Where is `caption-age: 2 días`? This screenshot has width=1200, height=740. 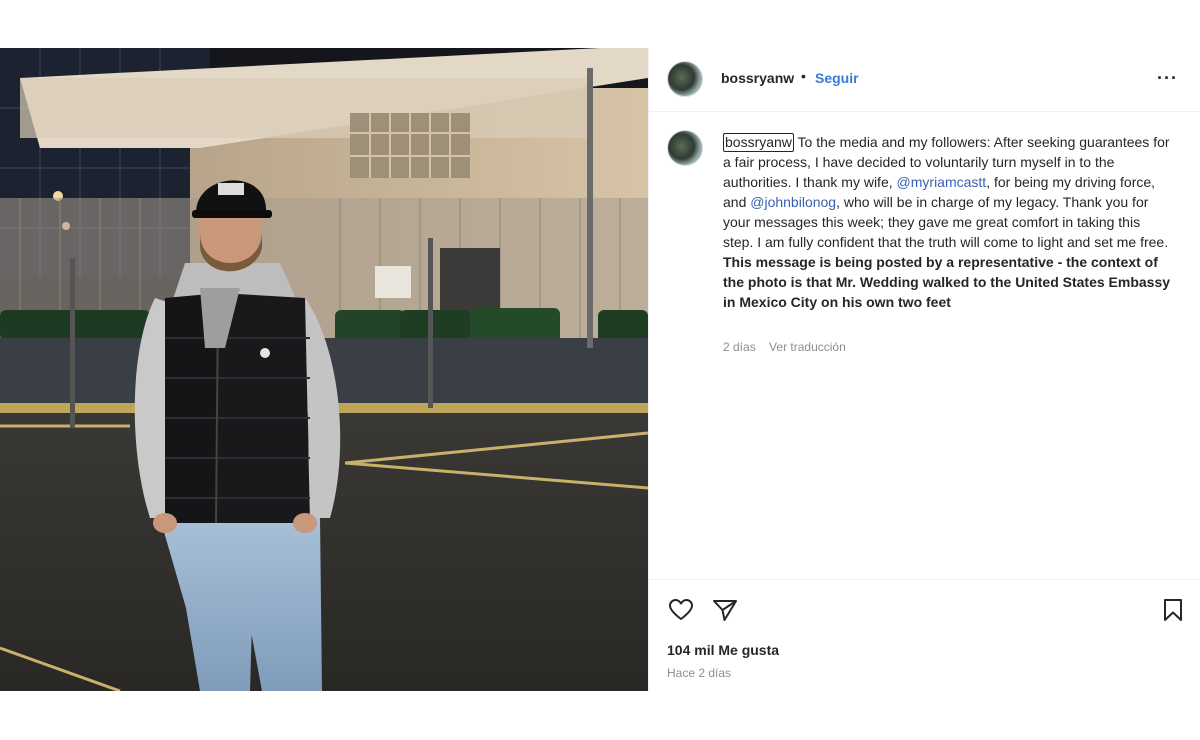
caption-age: 2 días is located at coordinates (739, 347).